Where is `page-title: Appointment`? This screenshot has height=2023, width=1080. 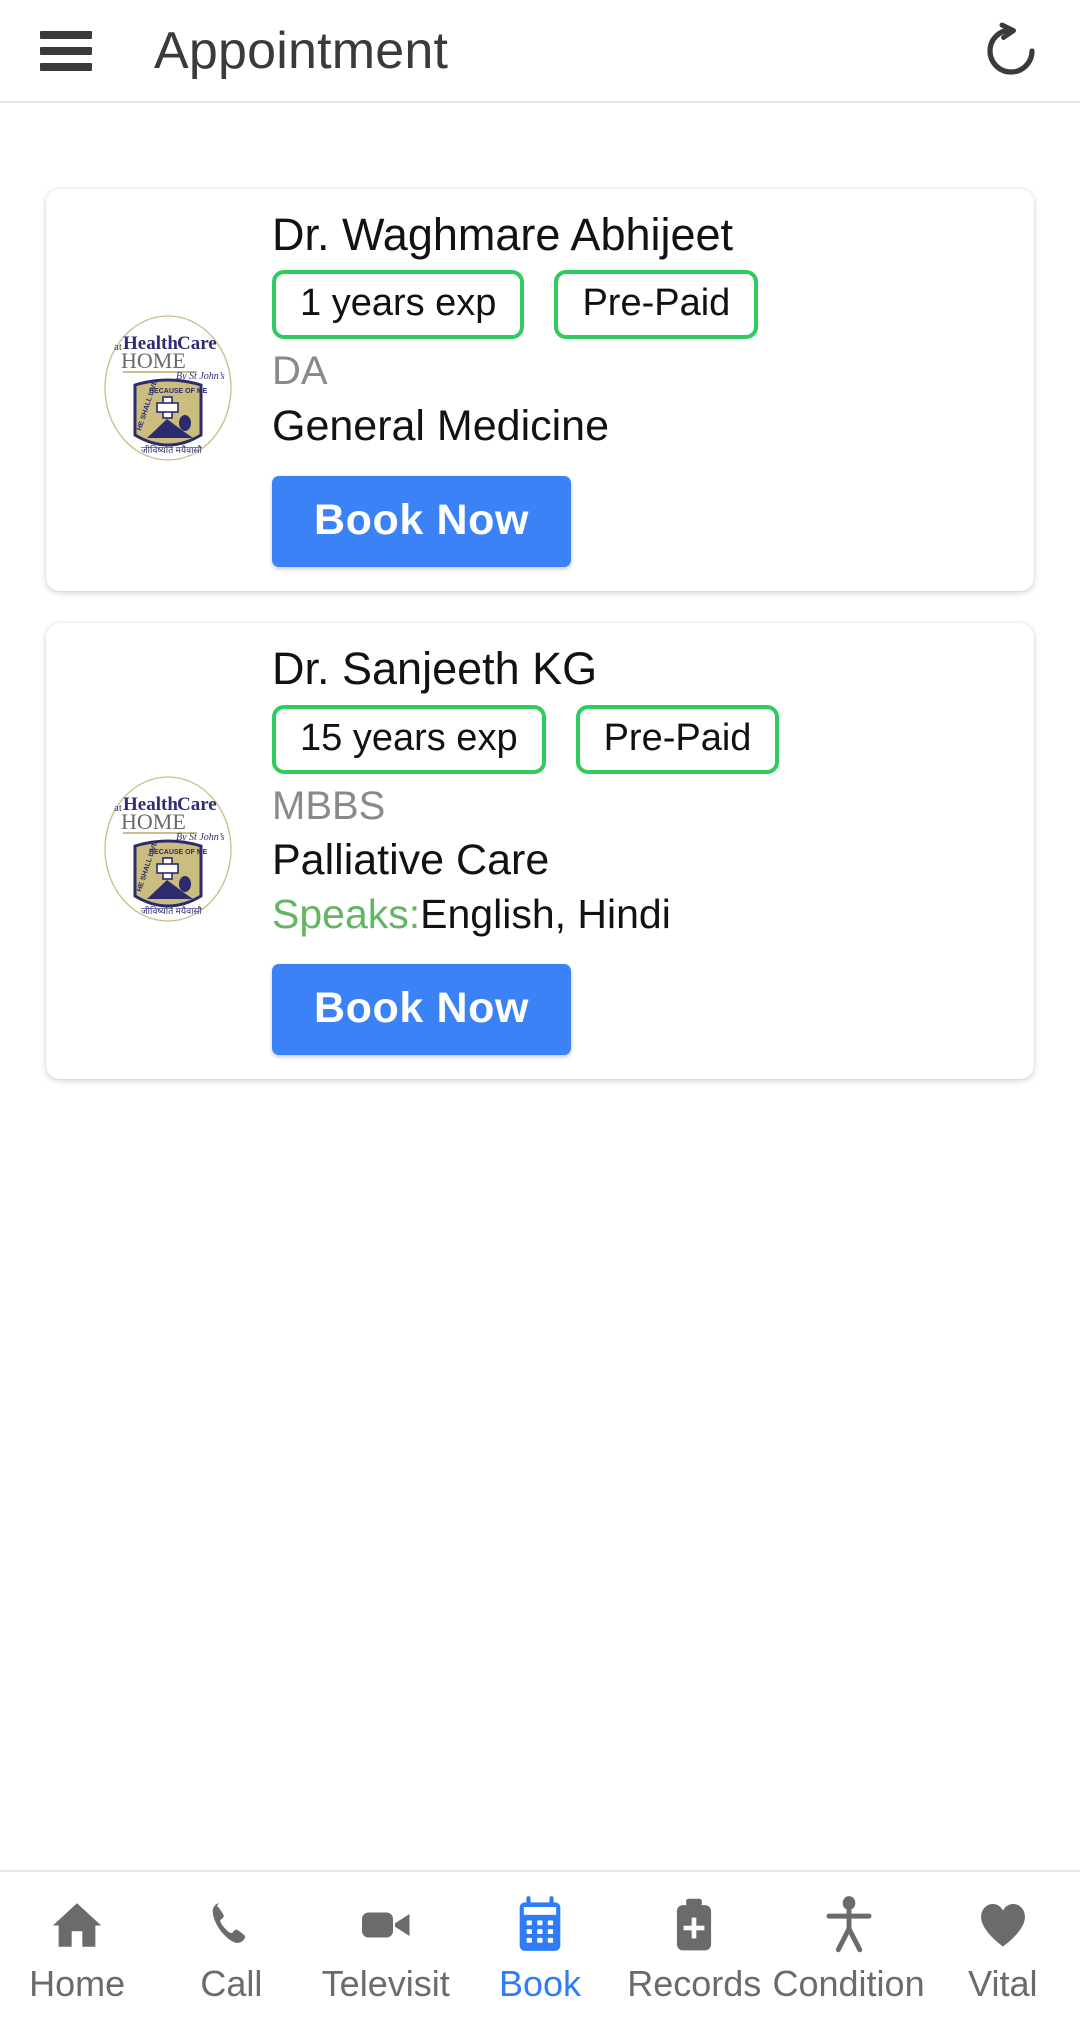
page-title: Appointment is located at coordinates (301, 50).